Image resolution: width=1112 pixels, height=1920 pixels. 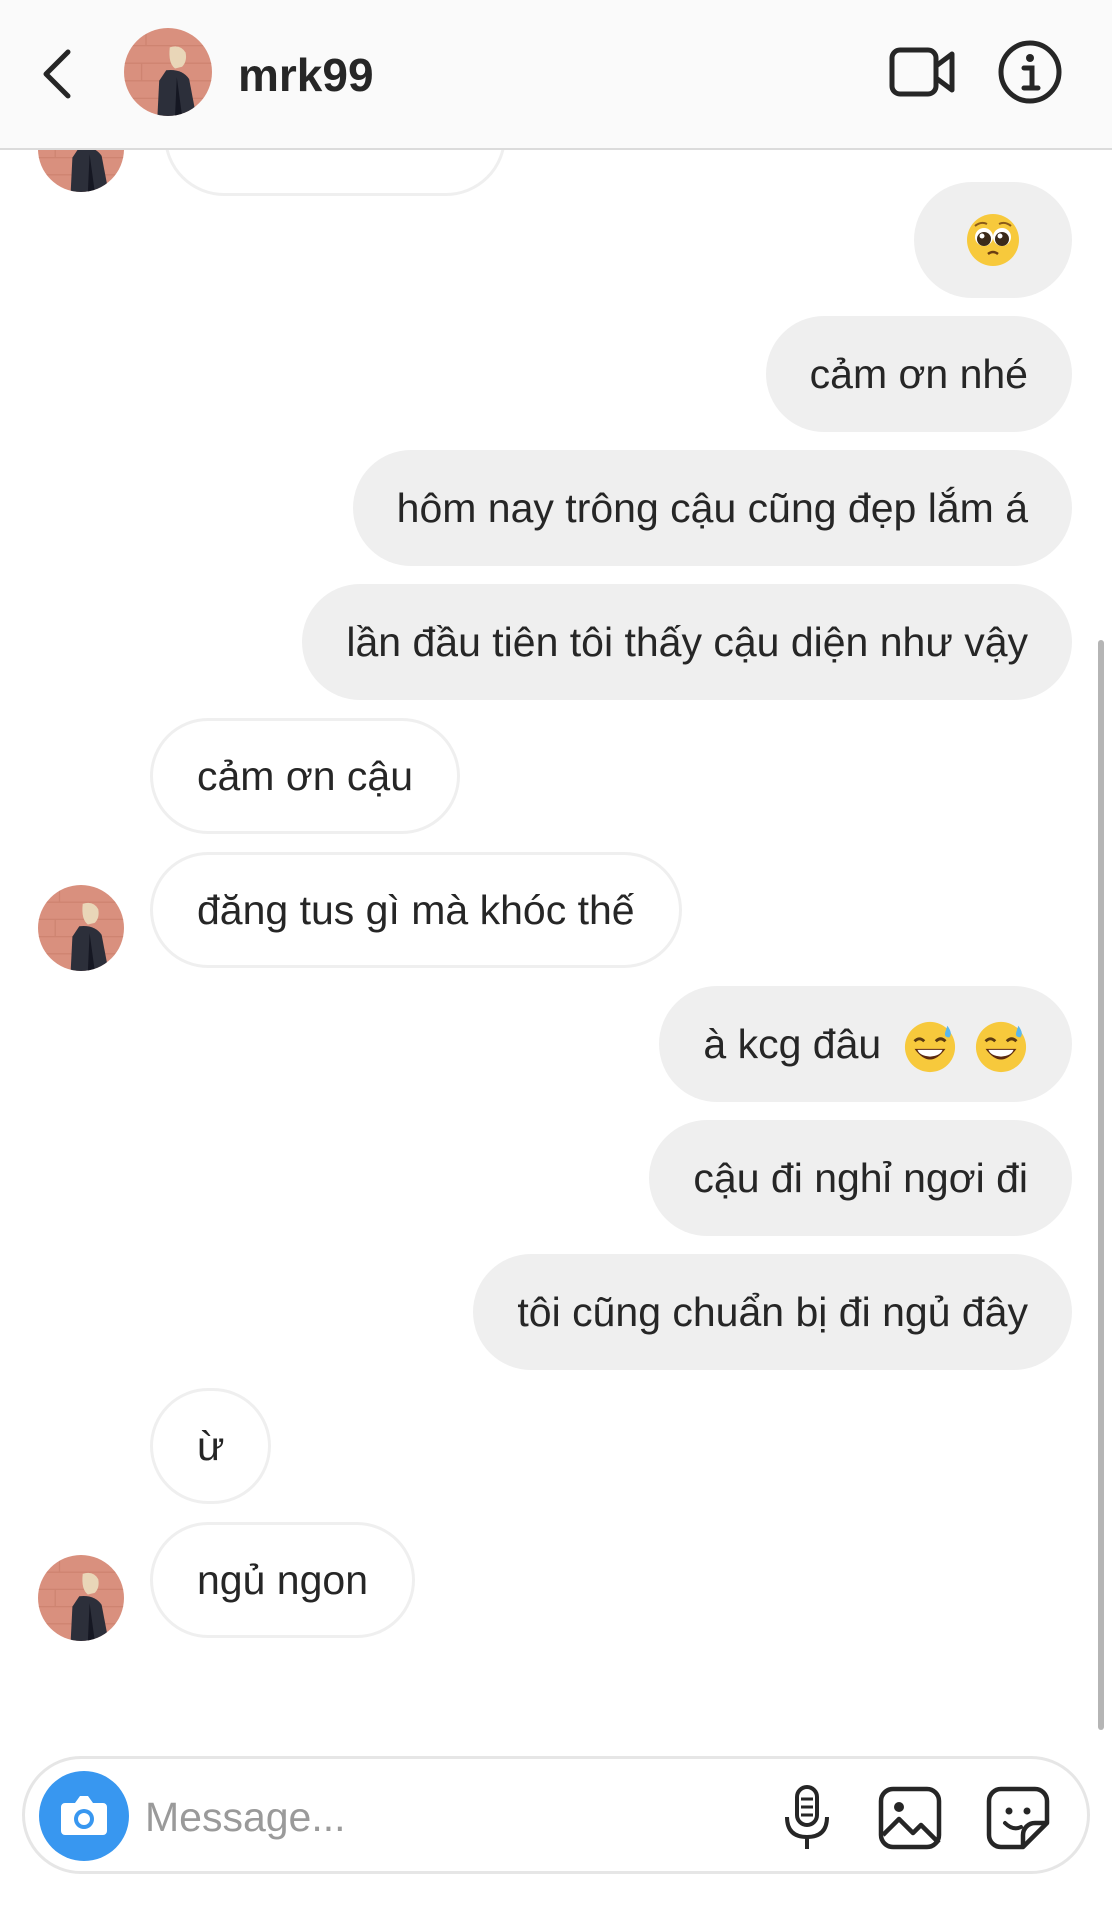 I want to click on outgoing-message-bubble: cậu đi nghỉ ngơi đi, so click(x=860, y=1178).